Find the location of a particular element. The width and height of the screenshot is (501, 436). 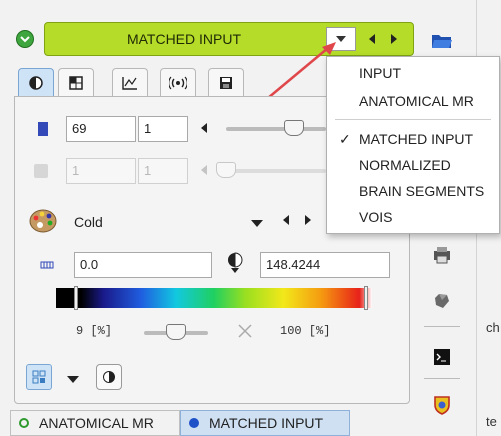

tab-broadcast is located at coordinates (178, 82).